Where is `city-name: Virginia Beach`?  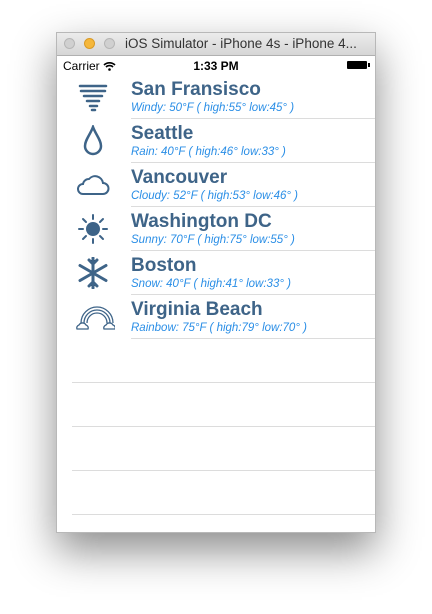
city-name: Virginia Beach is located at coordinates (197, 309).